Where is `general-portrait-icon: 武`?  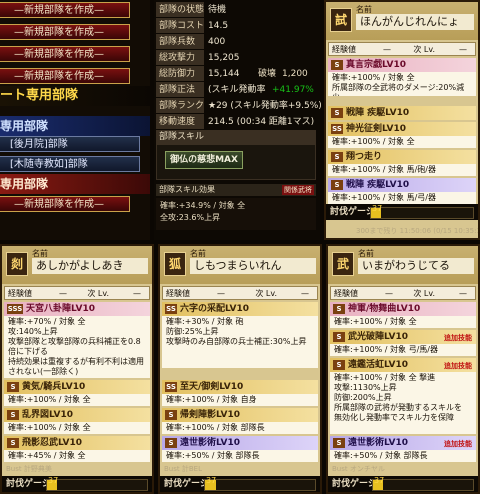 general-portrait-icon: 武 is located at coordinates (343, 264).